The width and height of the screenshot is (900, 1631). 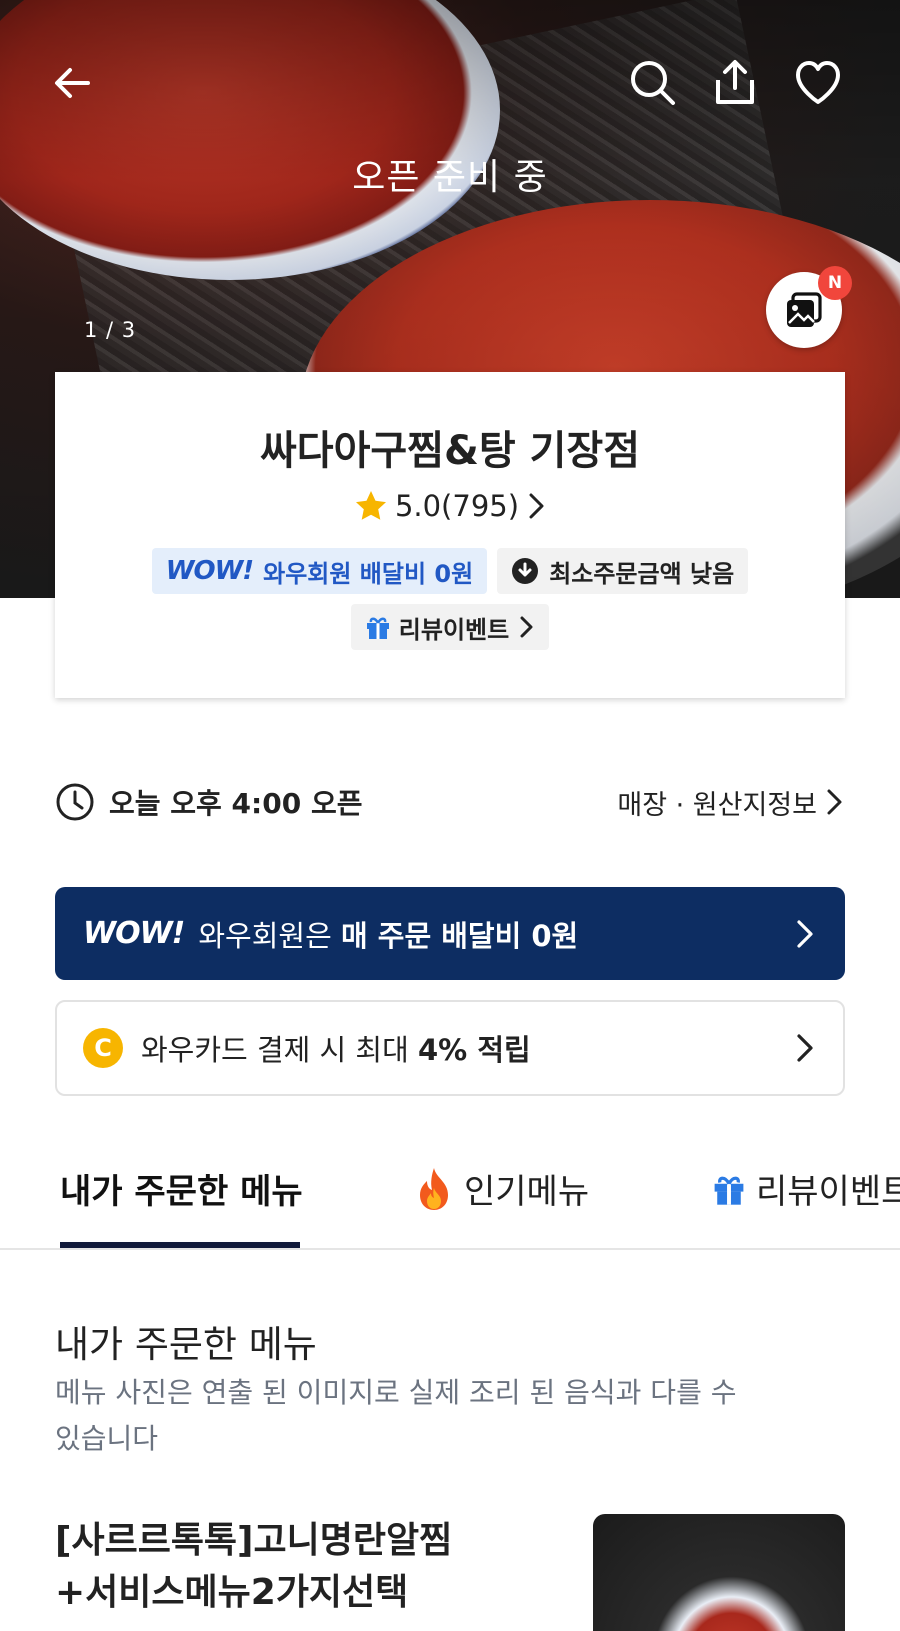 What do you see at coordinates (450, 802) in the screenshot?
I see `hours-row: 오늘 오후 4:00 오픈 매장 · 원산지정보` at bounding box center [450, 802].